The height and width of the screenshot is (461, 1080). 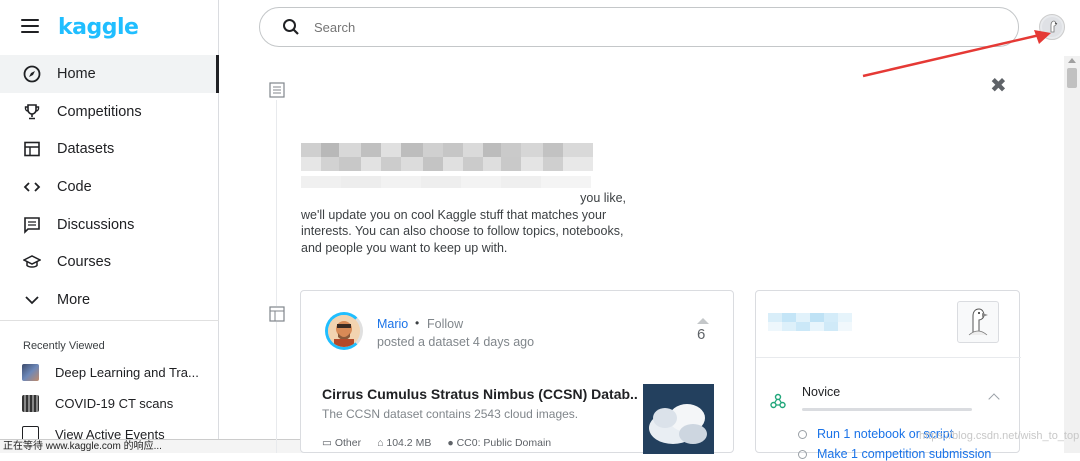 I want to click on menu-icon, so click(x=30, y=26).